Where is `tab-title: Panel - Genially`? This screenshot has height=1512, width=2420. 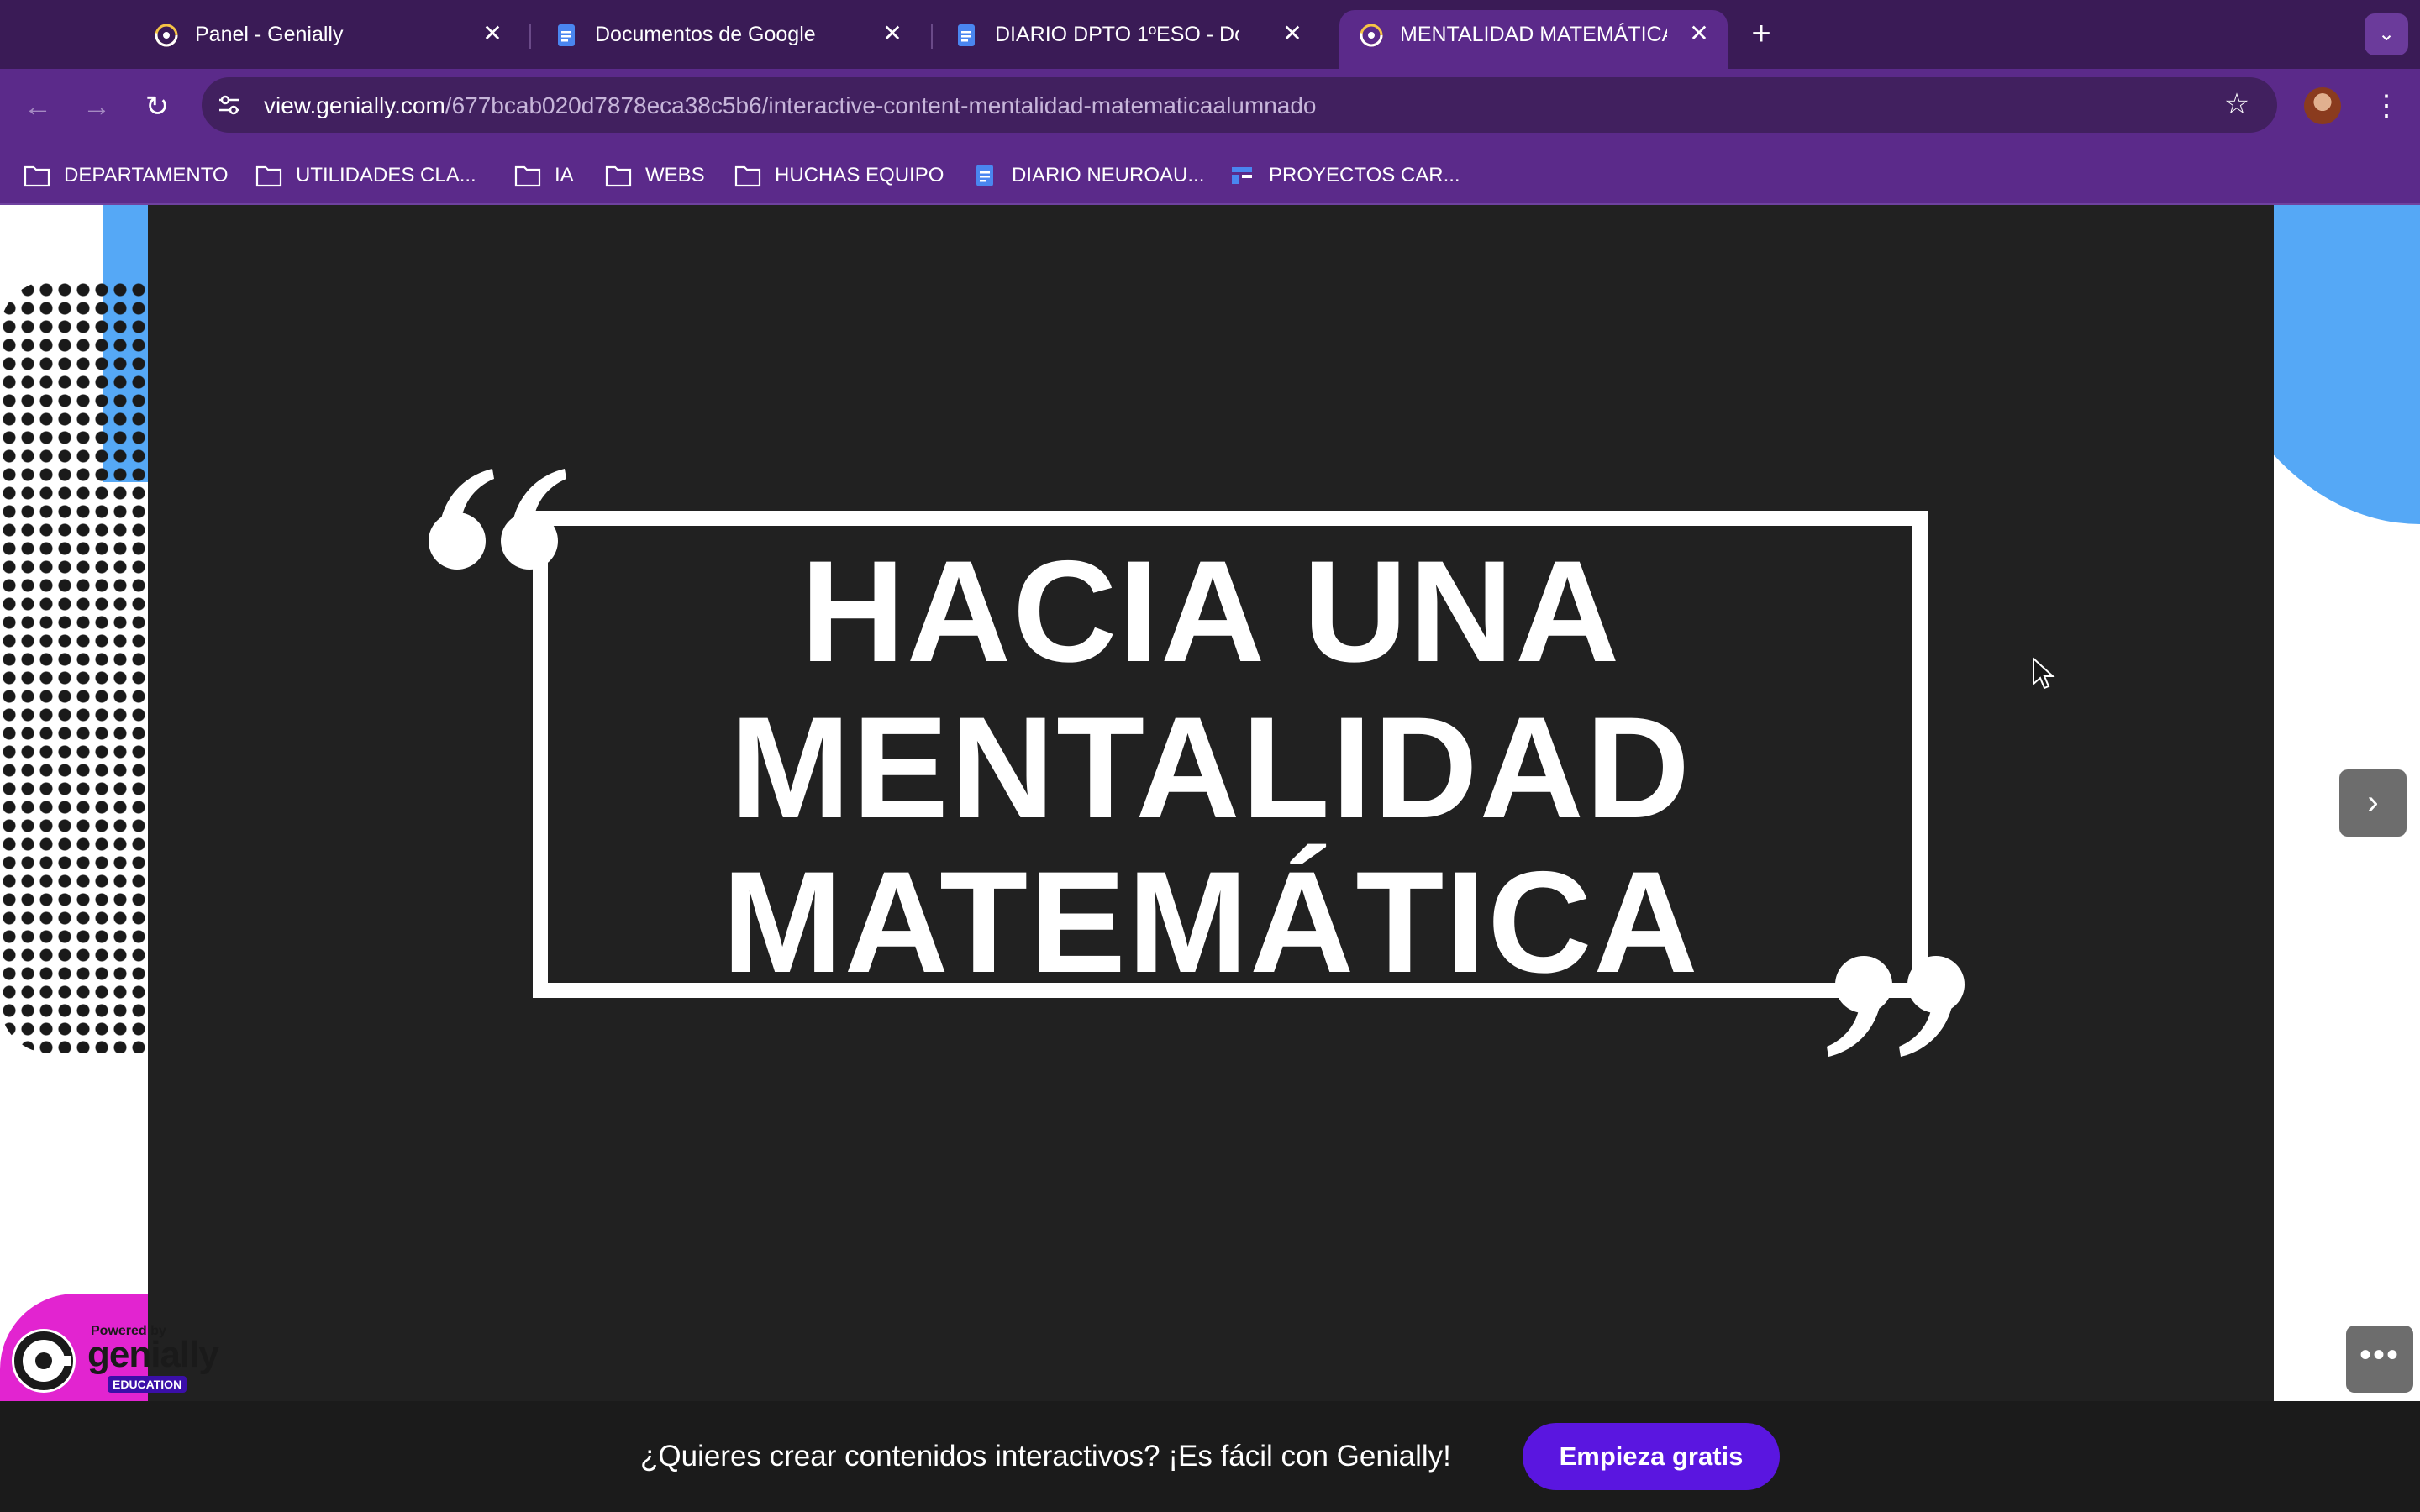
tab-title: Panel - Genially is located at coordinates (269, 34).